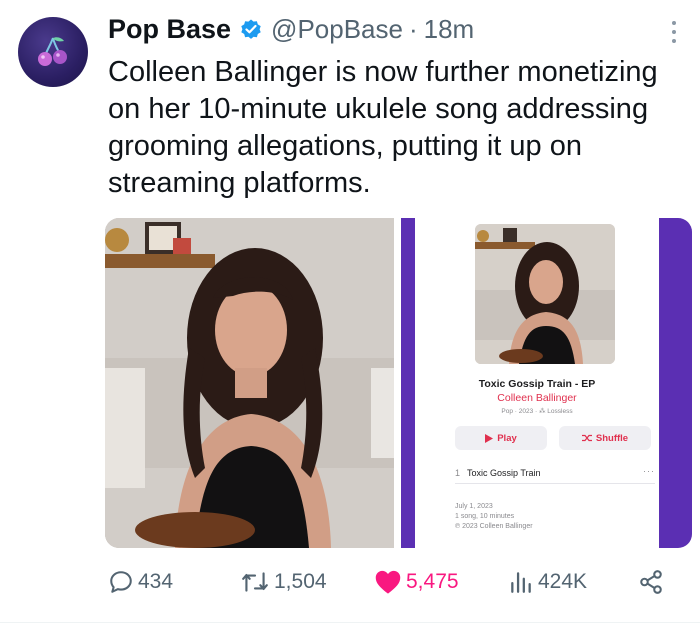  I want to click on album-title: Toxic Gossip Train - EP, so click(537, 384).